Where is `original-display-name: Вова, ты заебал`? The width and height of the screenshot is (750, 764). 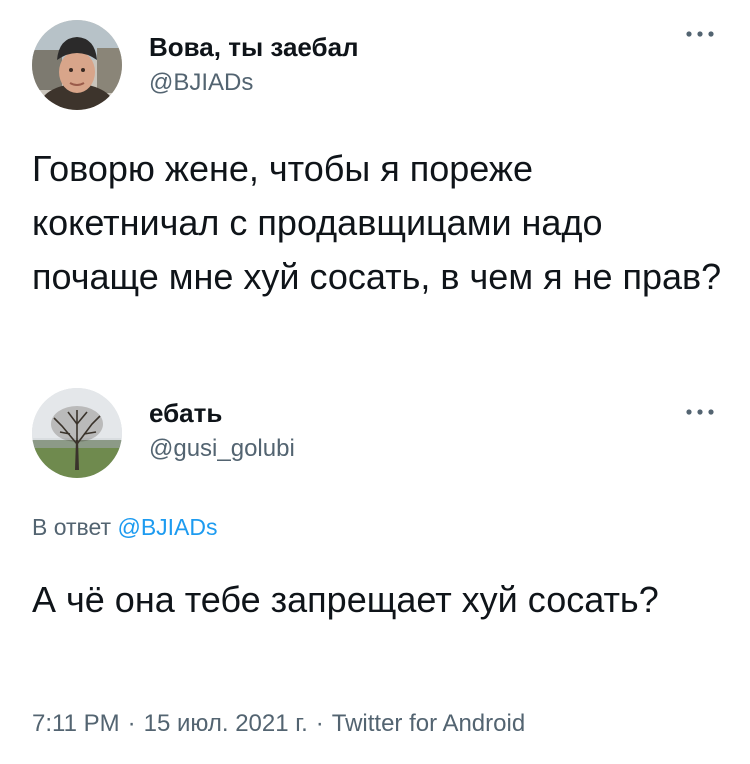 original-display-name: Вова, ты заебал is located at coordinates (254, 47).